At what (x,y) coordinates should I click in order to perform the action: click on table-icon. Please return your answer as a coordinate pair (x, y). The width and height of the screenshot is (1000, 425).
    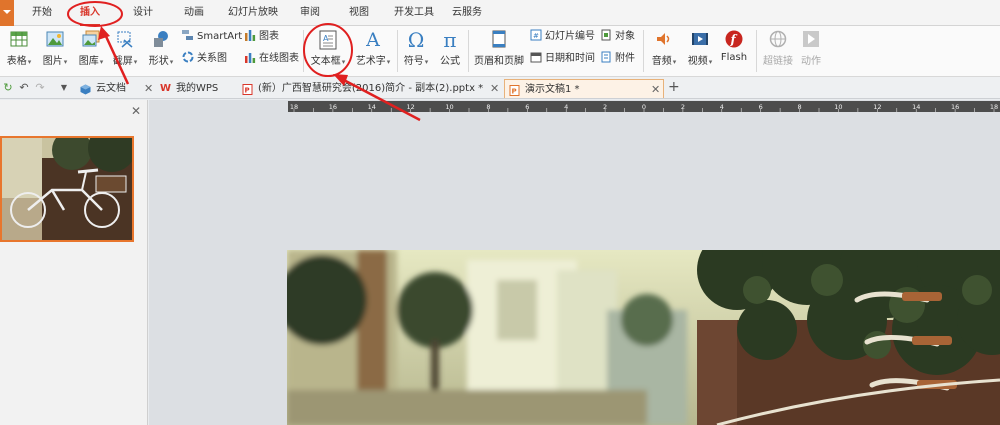
    Looking at the image, I should click on (19, 39).